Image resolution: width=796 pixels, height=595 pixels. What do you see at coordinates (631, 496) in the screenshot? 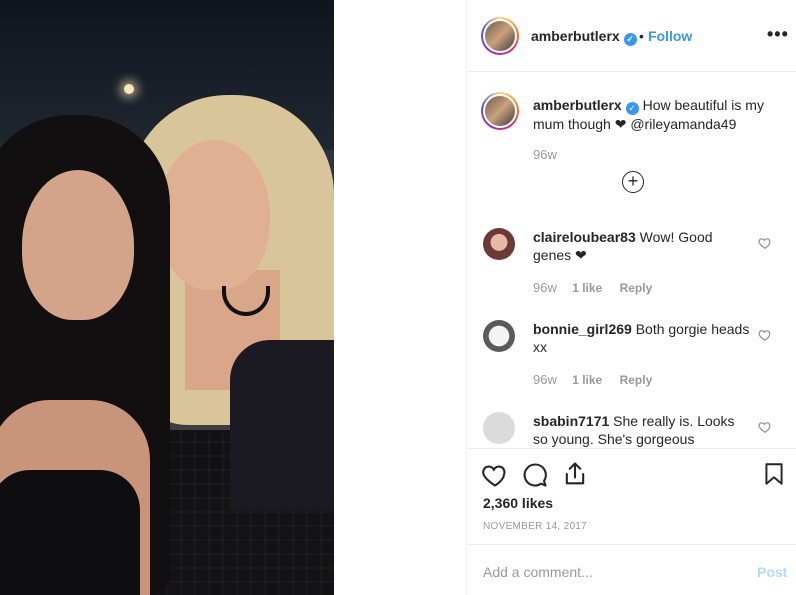
I see `post-actions: 2,360 likes NOVEMBER 14, 2017` at bounding box center [631, 496].